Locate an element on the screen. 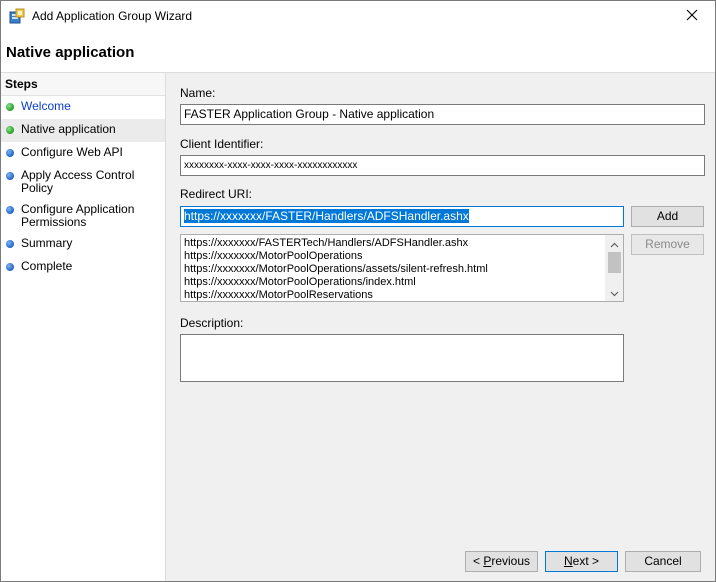 The width and height of the screenshot is (716, 582). step-apply-access-control-policy: Apply Access Control Policy is located at coordinates (83, 182).